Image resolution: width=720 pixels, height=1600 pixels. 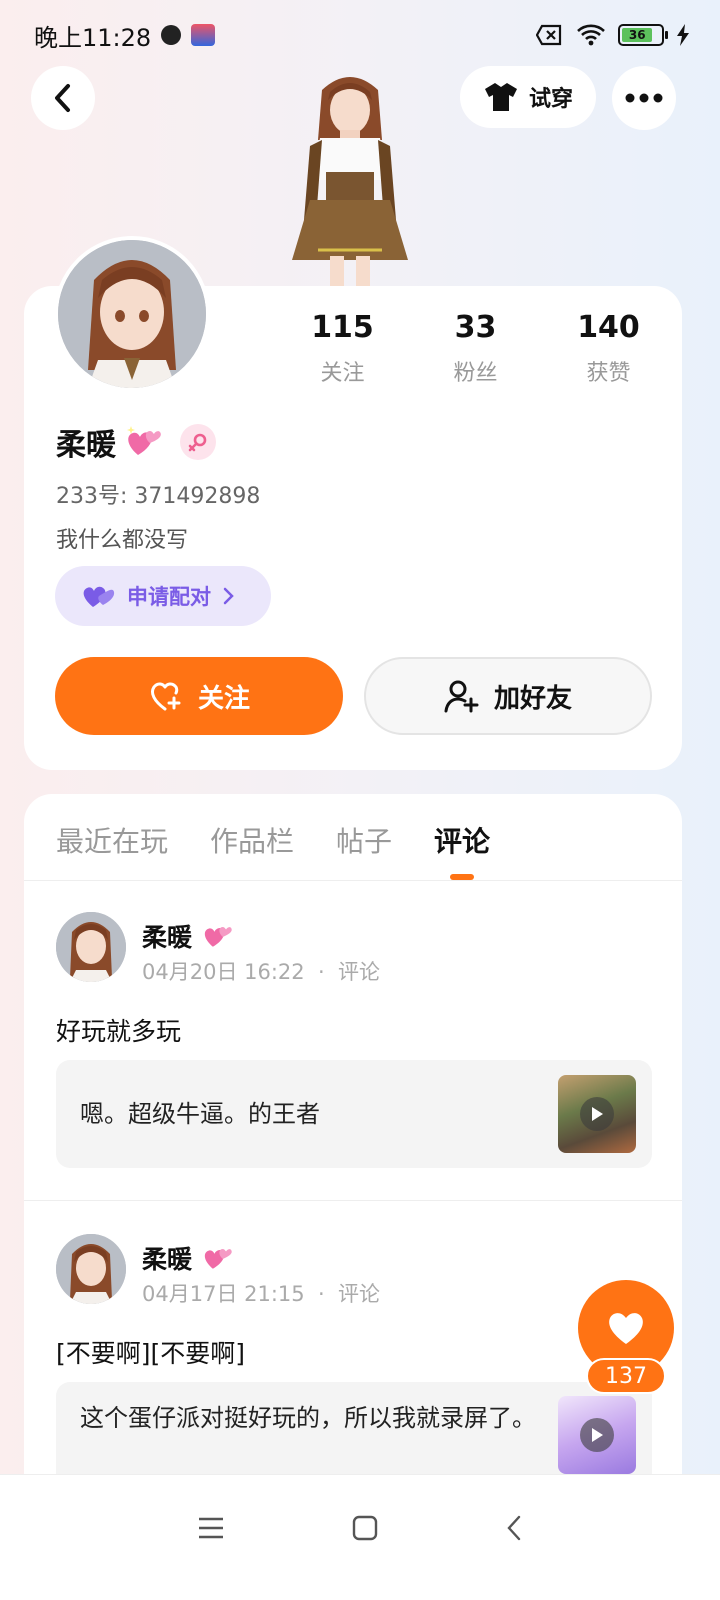 What do you see at coordinates (532, 698) in the screenshot?
I see `add-friend-label: 加好友` at bounding box center [532, 698].